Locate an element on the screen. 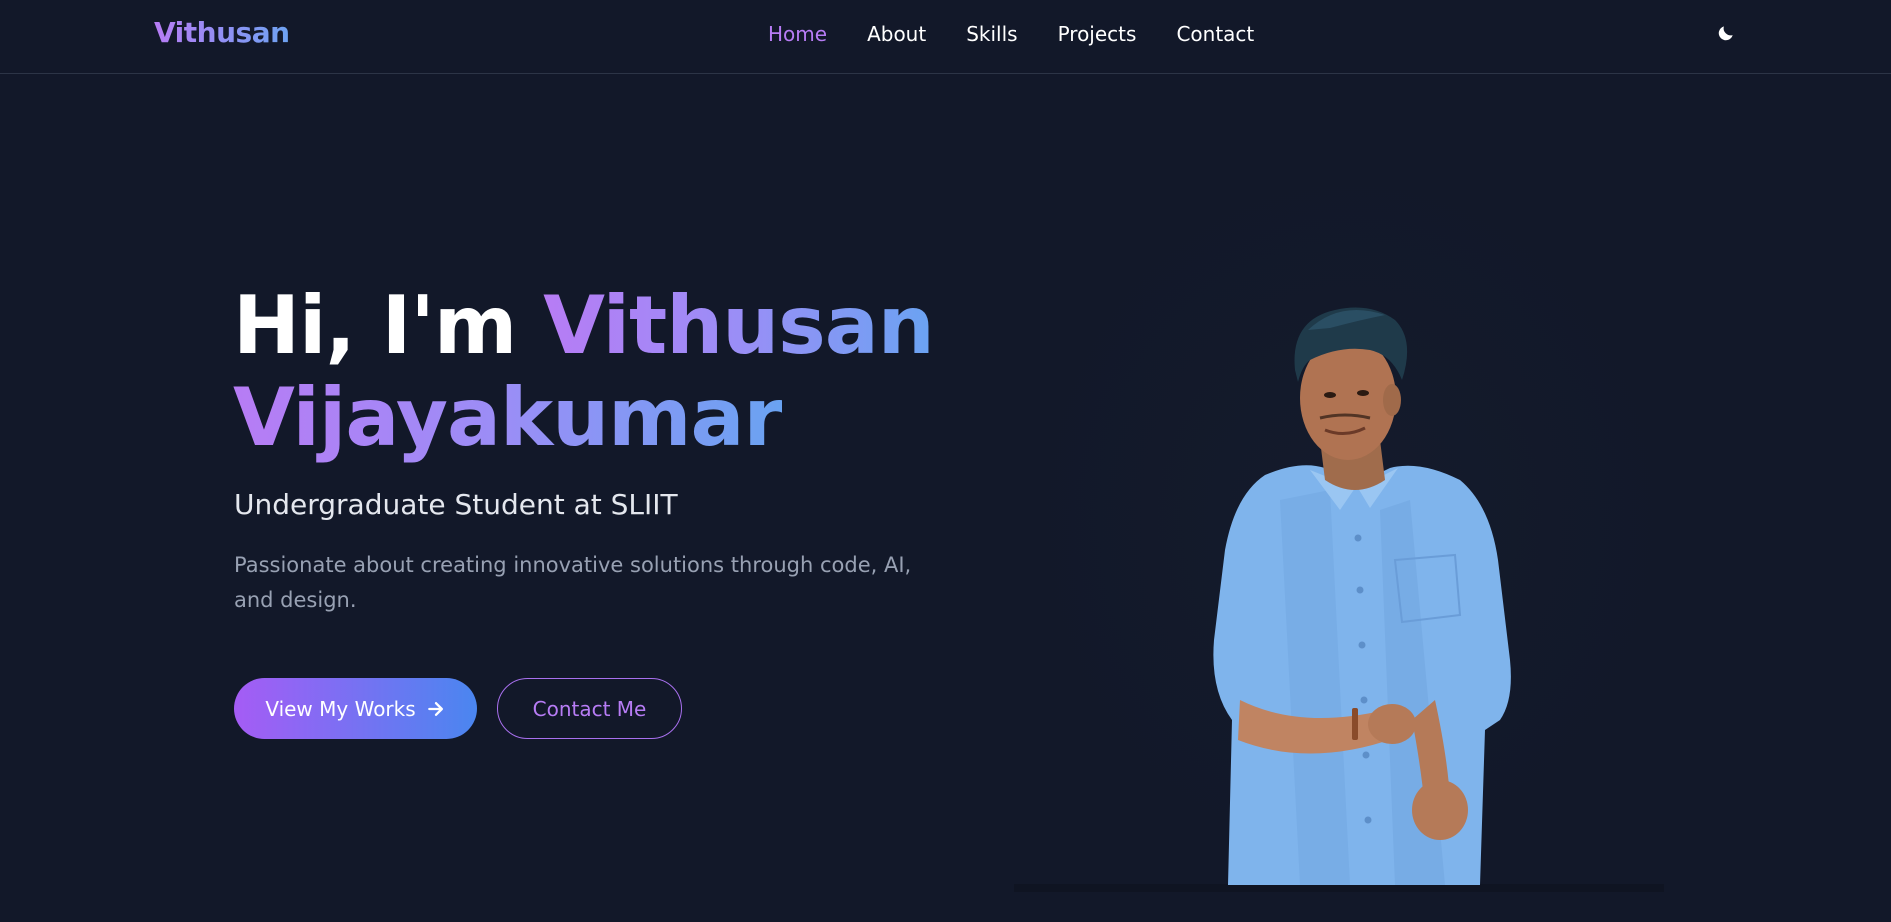  nav-links: Home About Skills Projects Contact is located at coordinates (1011, 34).